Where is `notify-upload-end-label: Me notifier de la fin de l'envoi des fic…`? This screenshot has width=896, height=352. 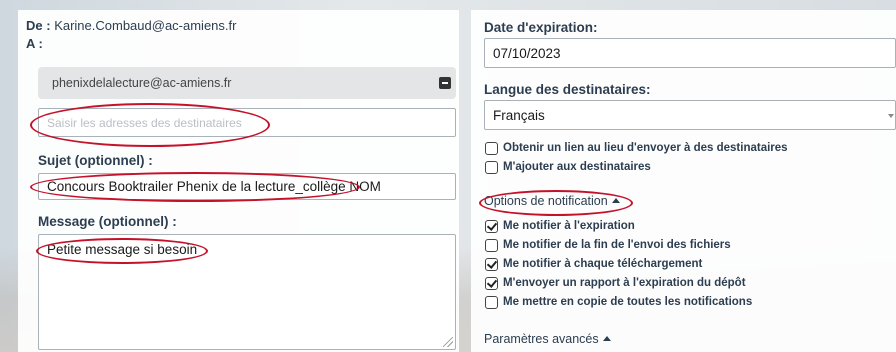 notify-upload-end-label: Me notifier de la fin de l'envoi des fic… is located at coordinates (617, 245).